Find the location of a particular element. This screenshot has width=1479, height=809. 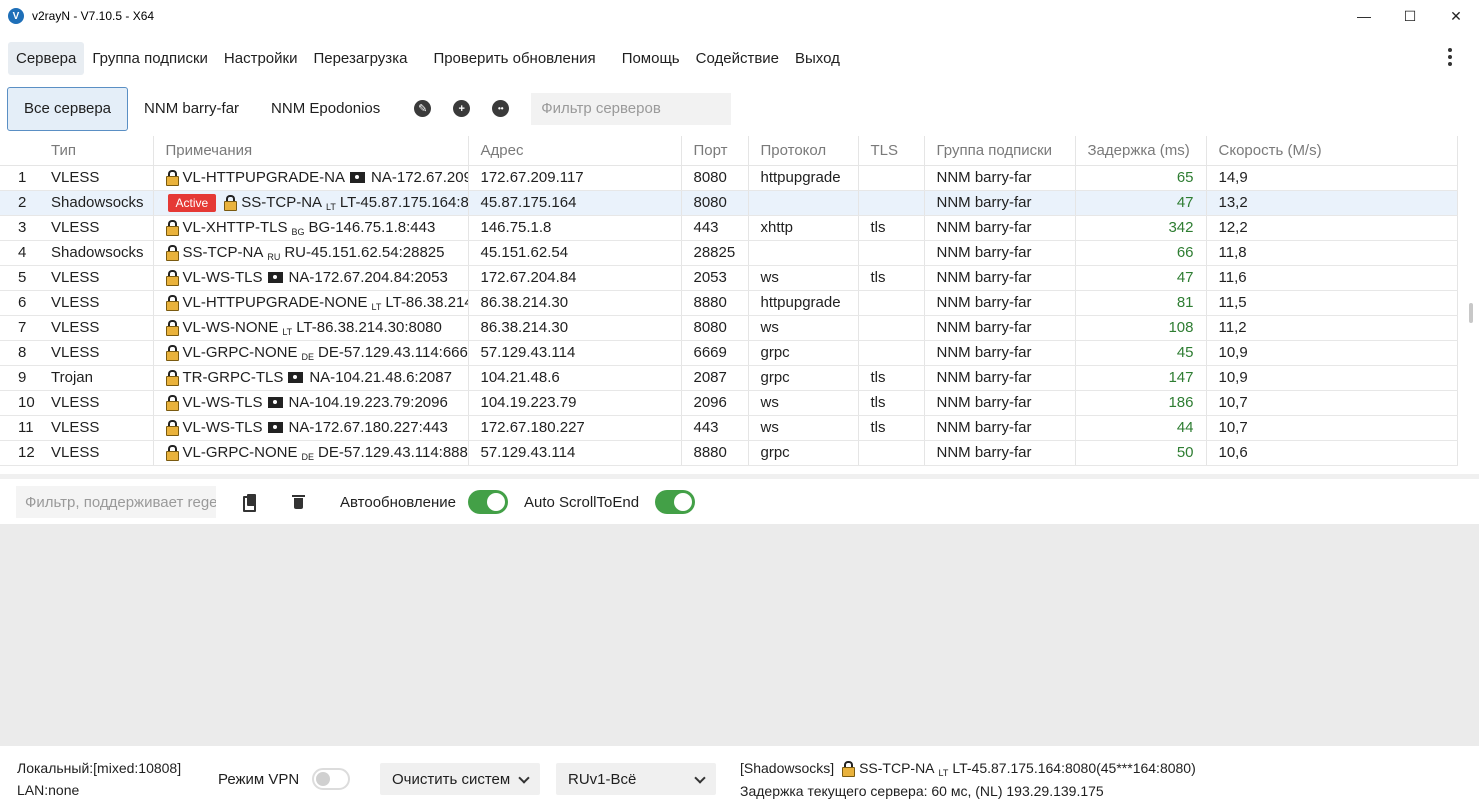

cell-delay: 47 is located at coordinates (1141, 278).